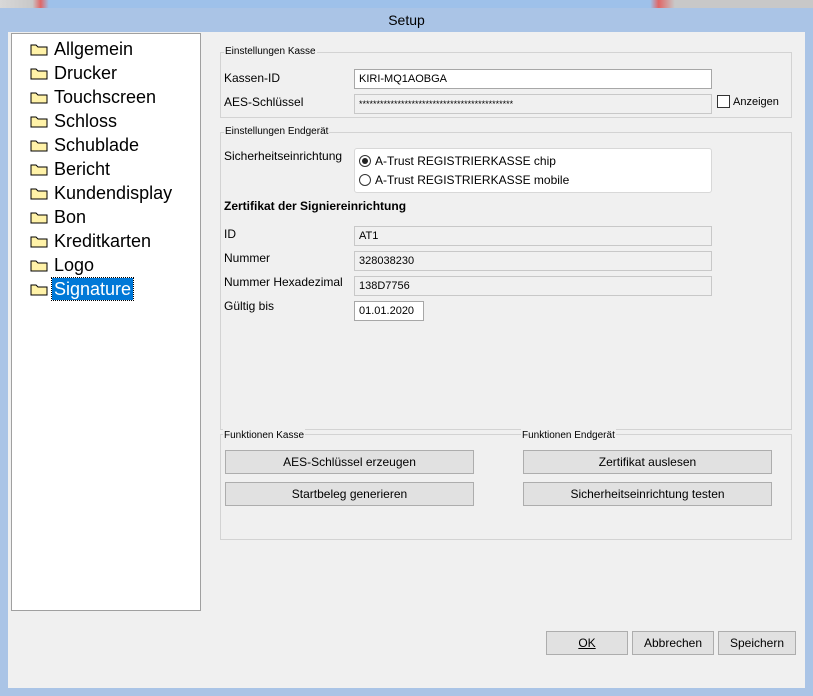 The width and height of the screenshot is (813, 696). What do you see at coordinates (365, 180) in the screenshot?
I see `radio-mobile` at bounding box center [365, 180].